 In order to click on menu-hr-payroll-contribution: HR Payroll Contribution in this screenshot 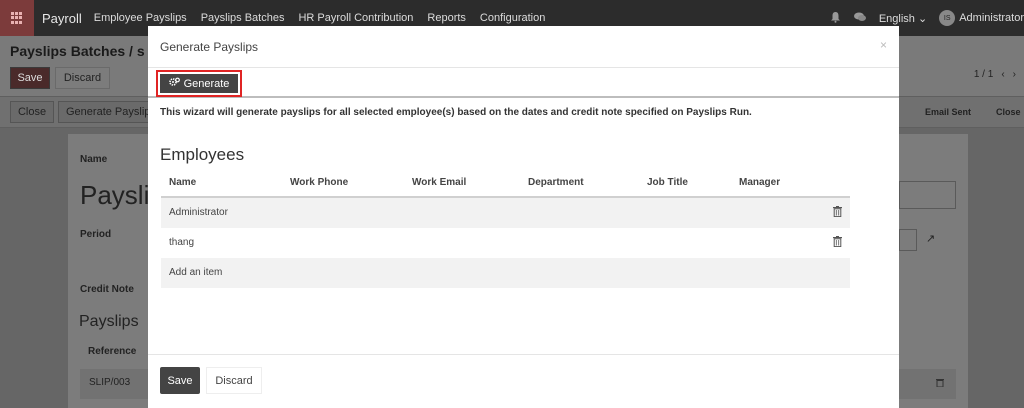, I will do `click(355, 18)`.